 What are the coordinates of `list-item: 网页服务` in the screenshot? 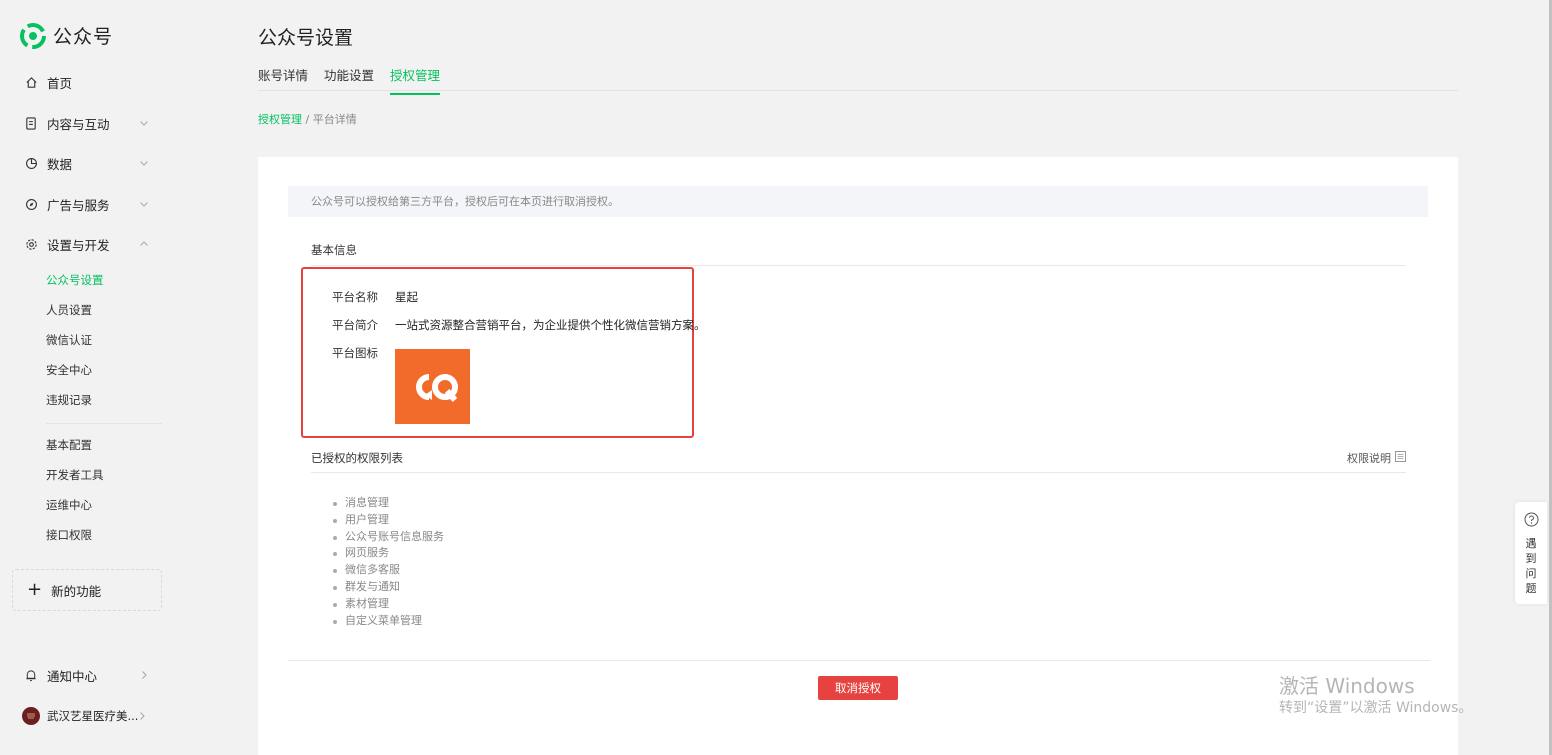 It's located at (388, 553).